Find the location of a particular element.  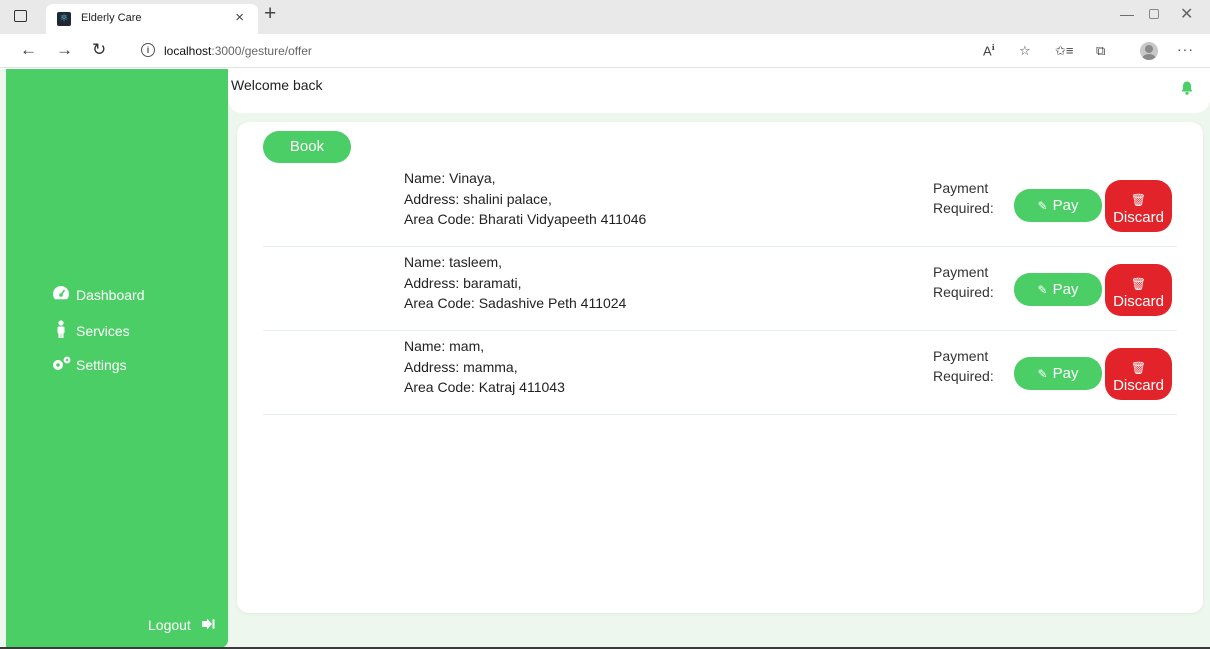

read-aloud-icon: Aℹ is located at coordinates (989, 50).